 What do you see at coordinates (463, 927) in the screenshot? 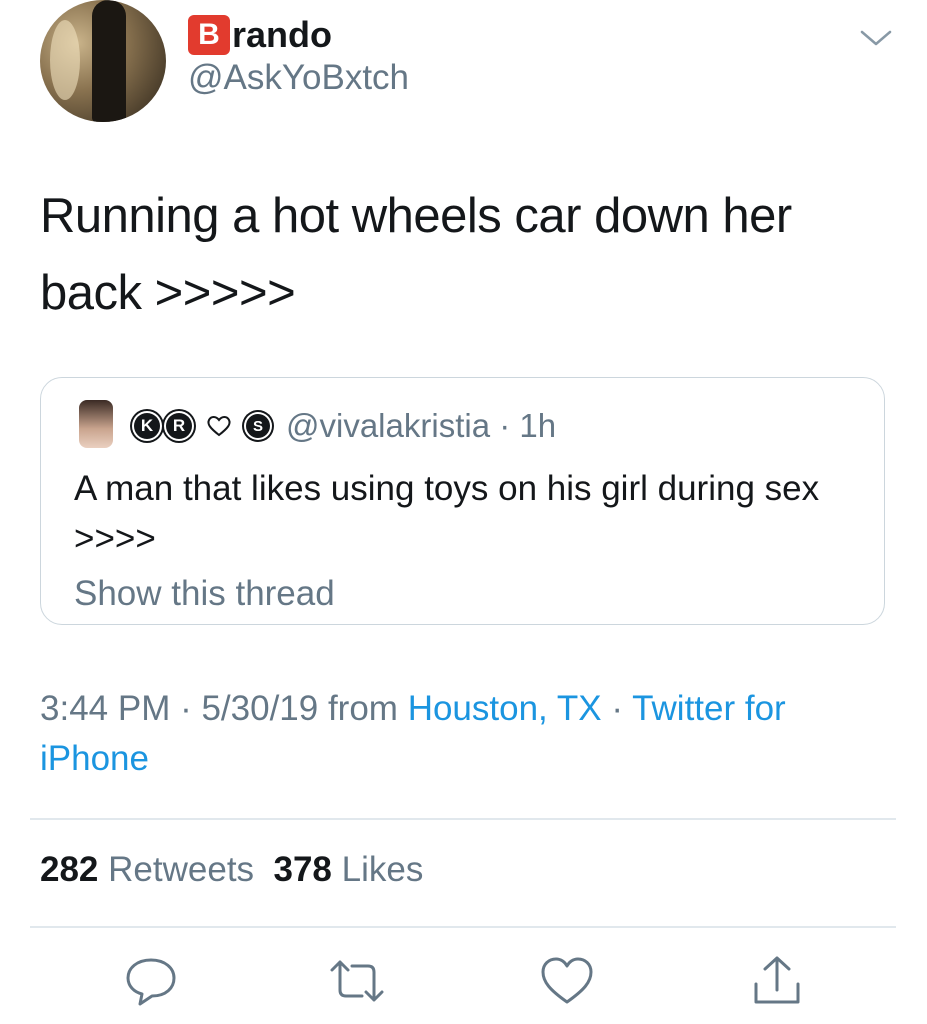
I see `divider-bottom` at bounding box center [463, 927].